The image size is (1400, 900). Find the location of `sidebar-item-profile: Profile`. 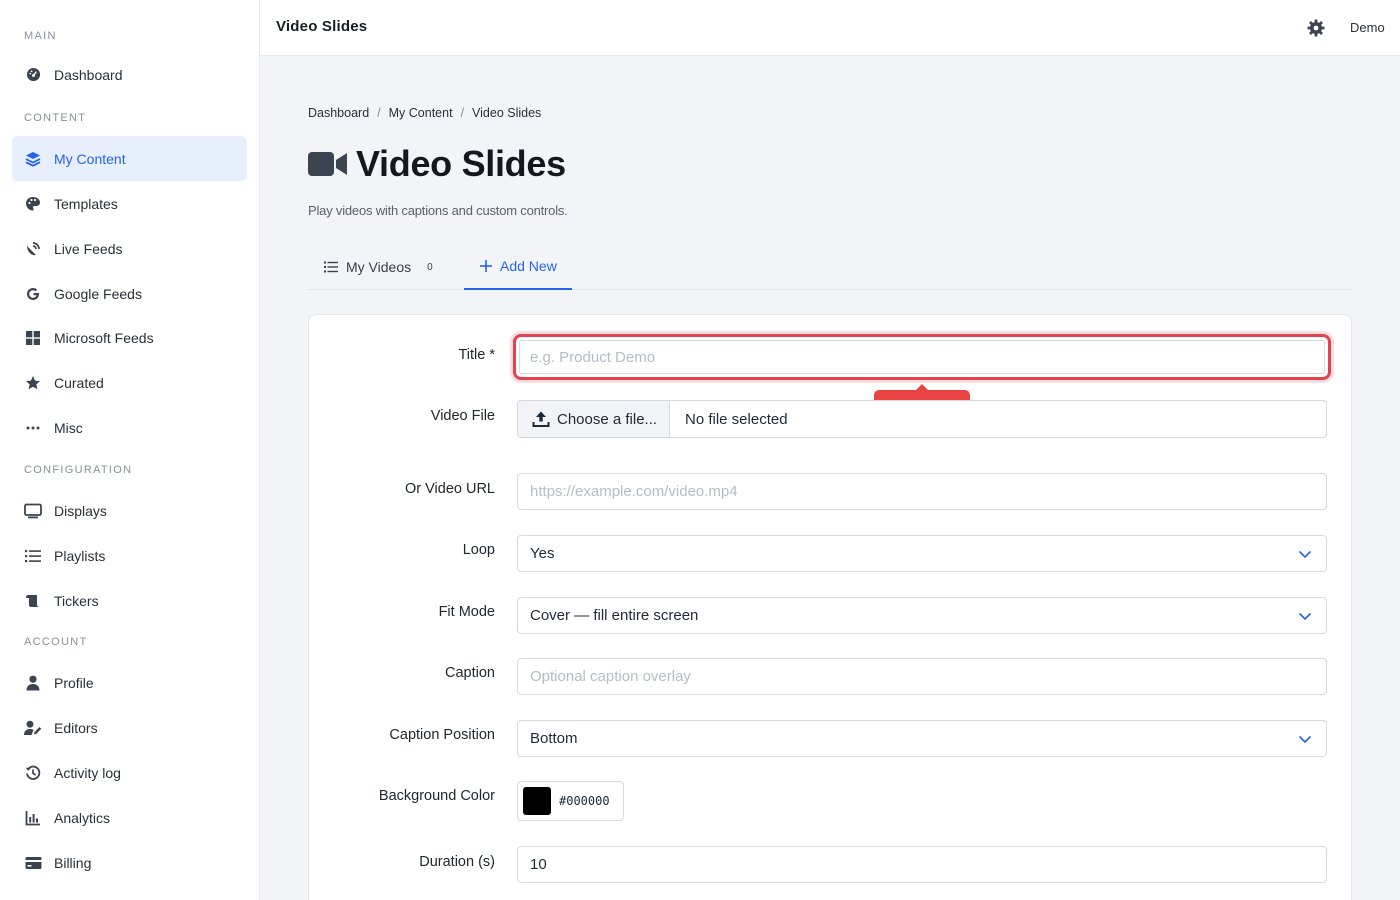

sidebar-item-profile: Profile is located at coordinates (129, 682).